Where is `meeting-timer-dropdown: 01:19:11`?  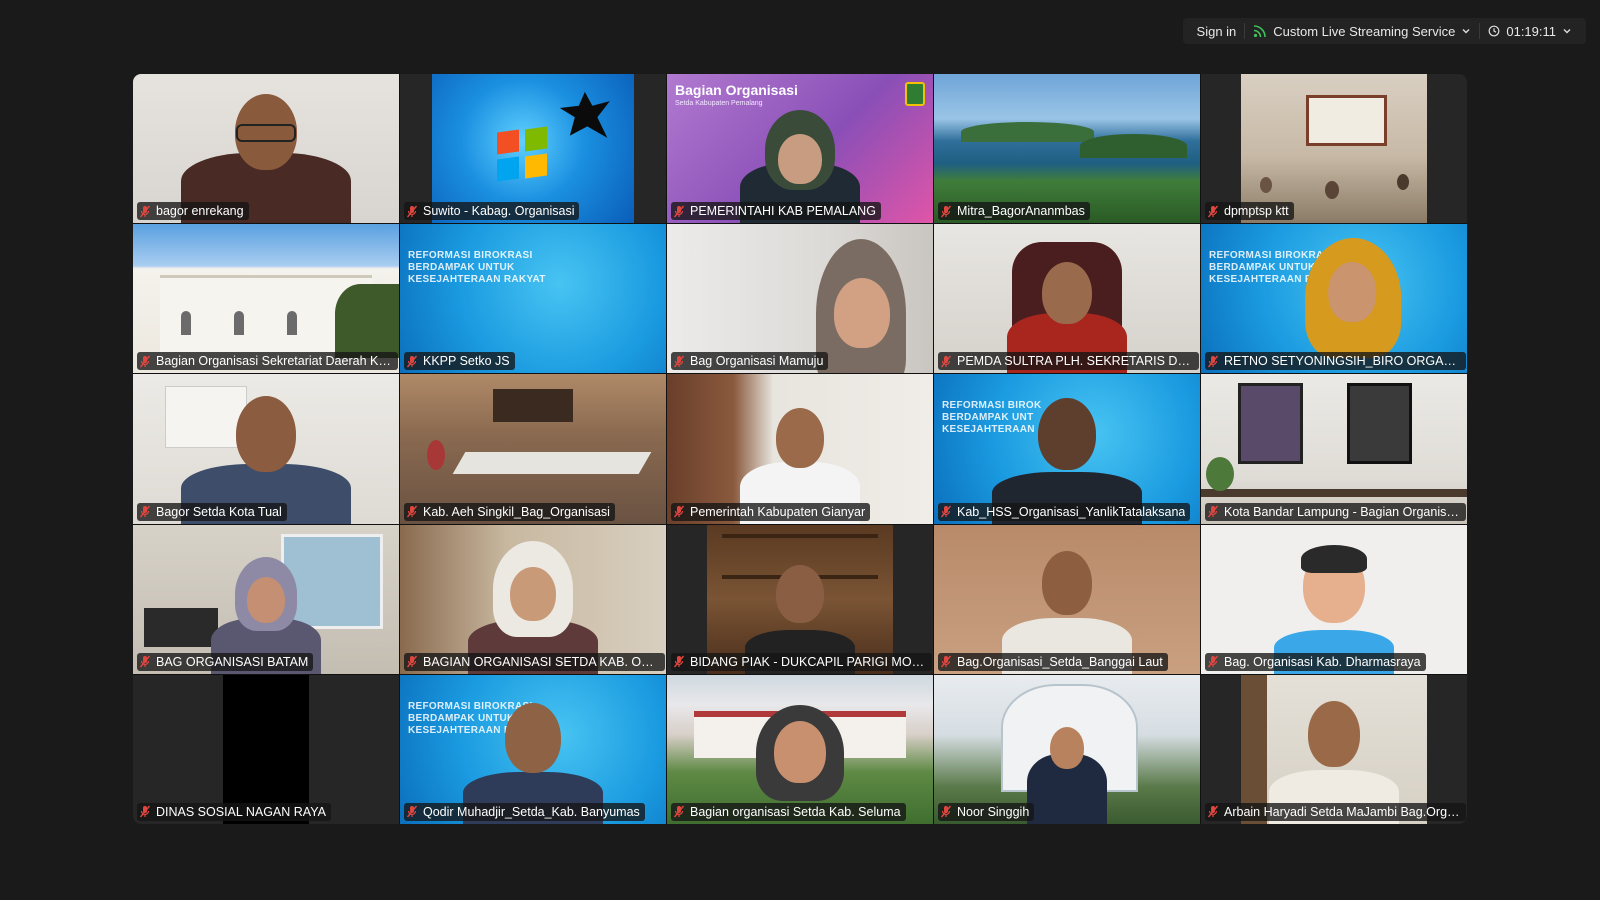 meeting-timer-dropdown: 01:19:11 is located at coordinates (1530, 31).